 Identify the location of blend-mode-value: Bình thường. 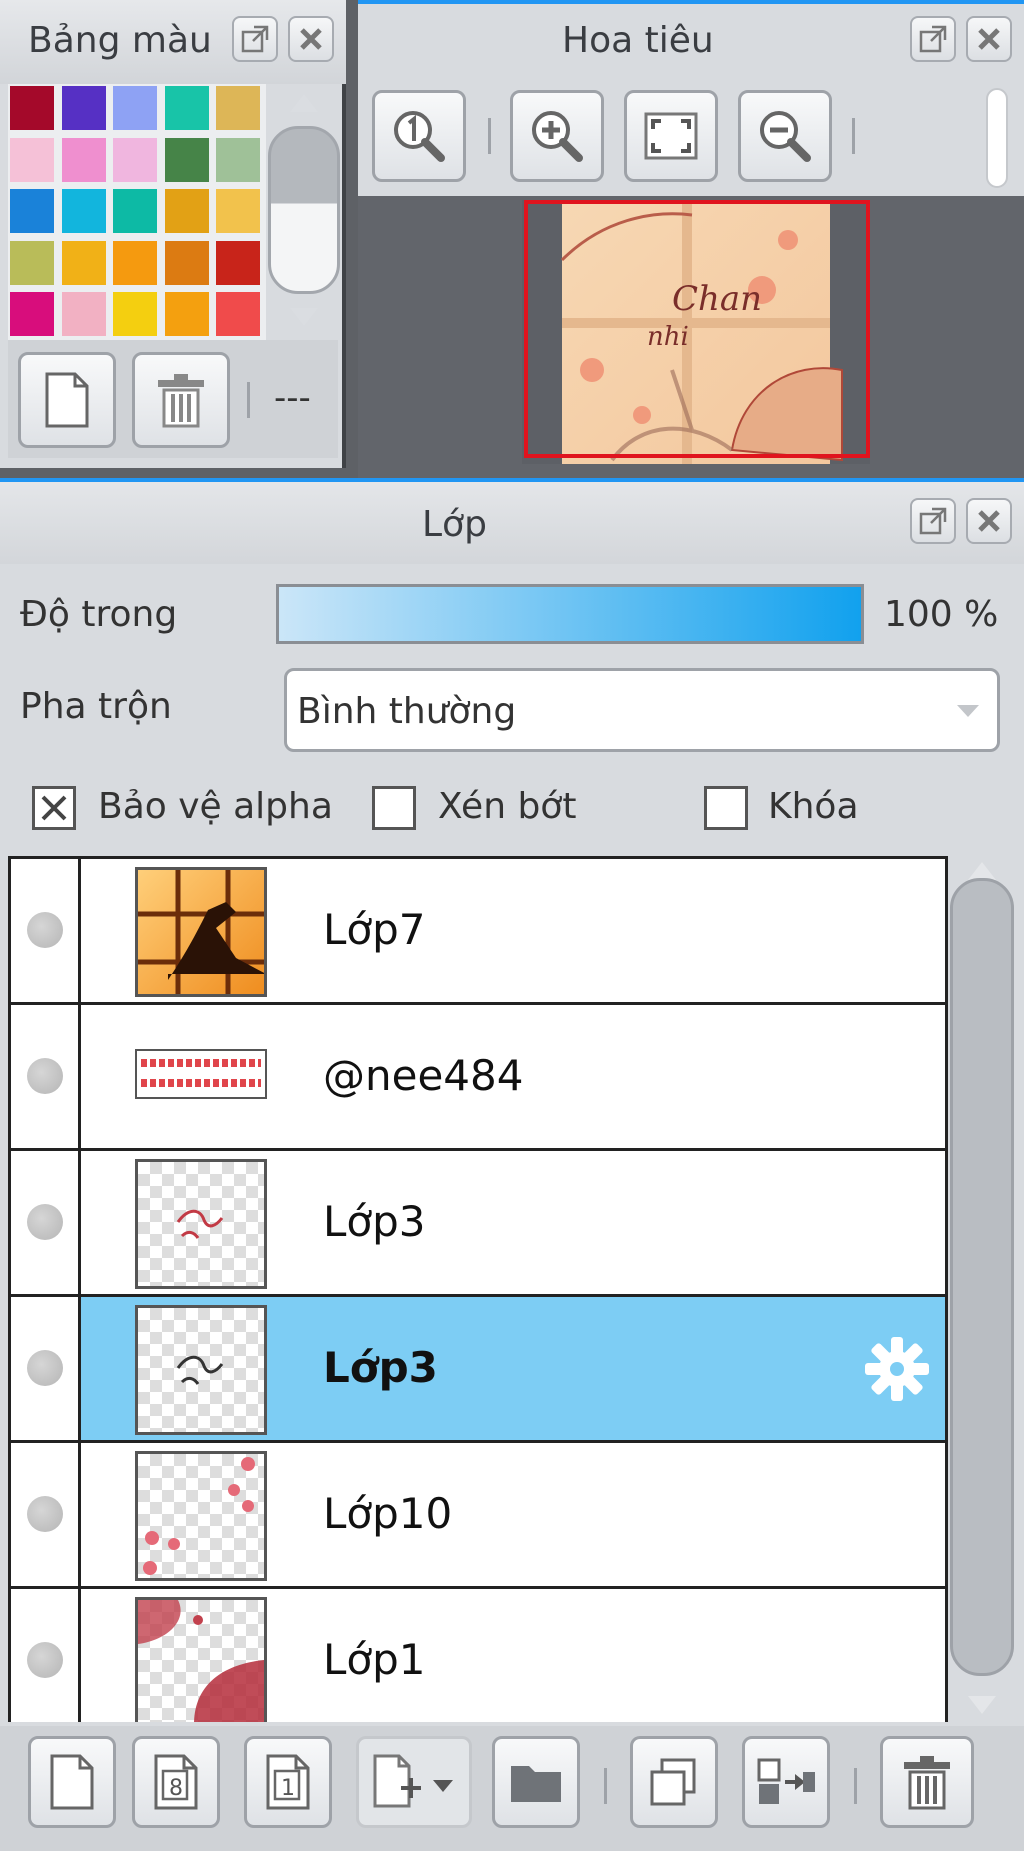
(407, 711).